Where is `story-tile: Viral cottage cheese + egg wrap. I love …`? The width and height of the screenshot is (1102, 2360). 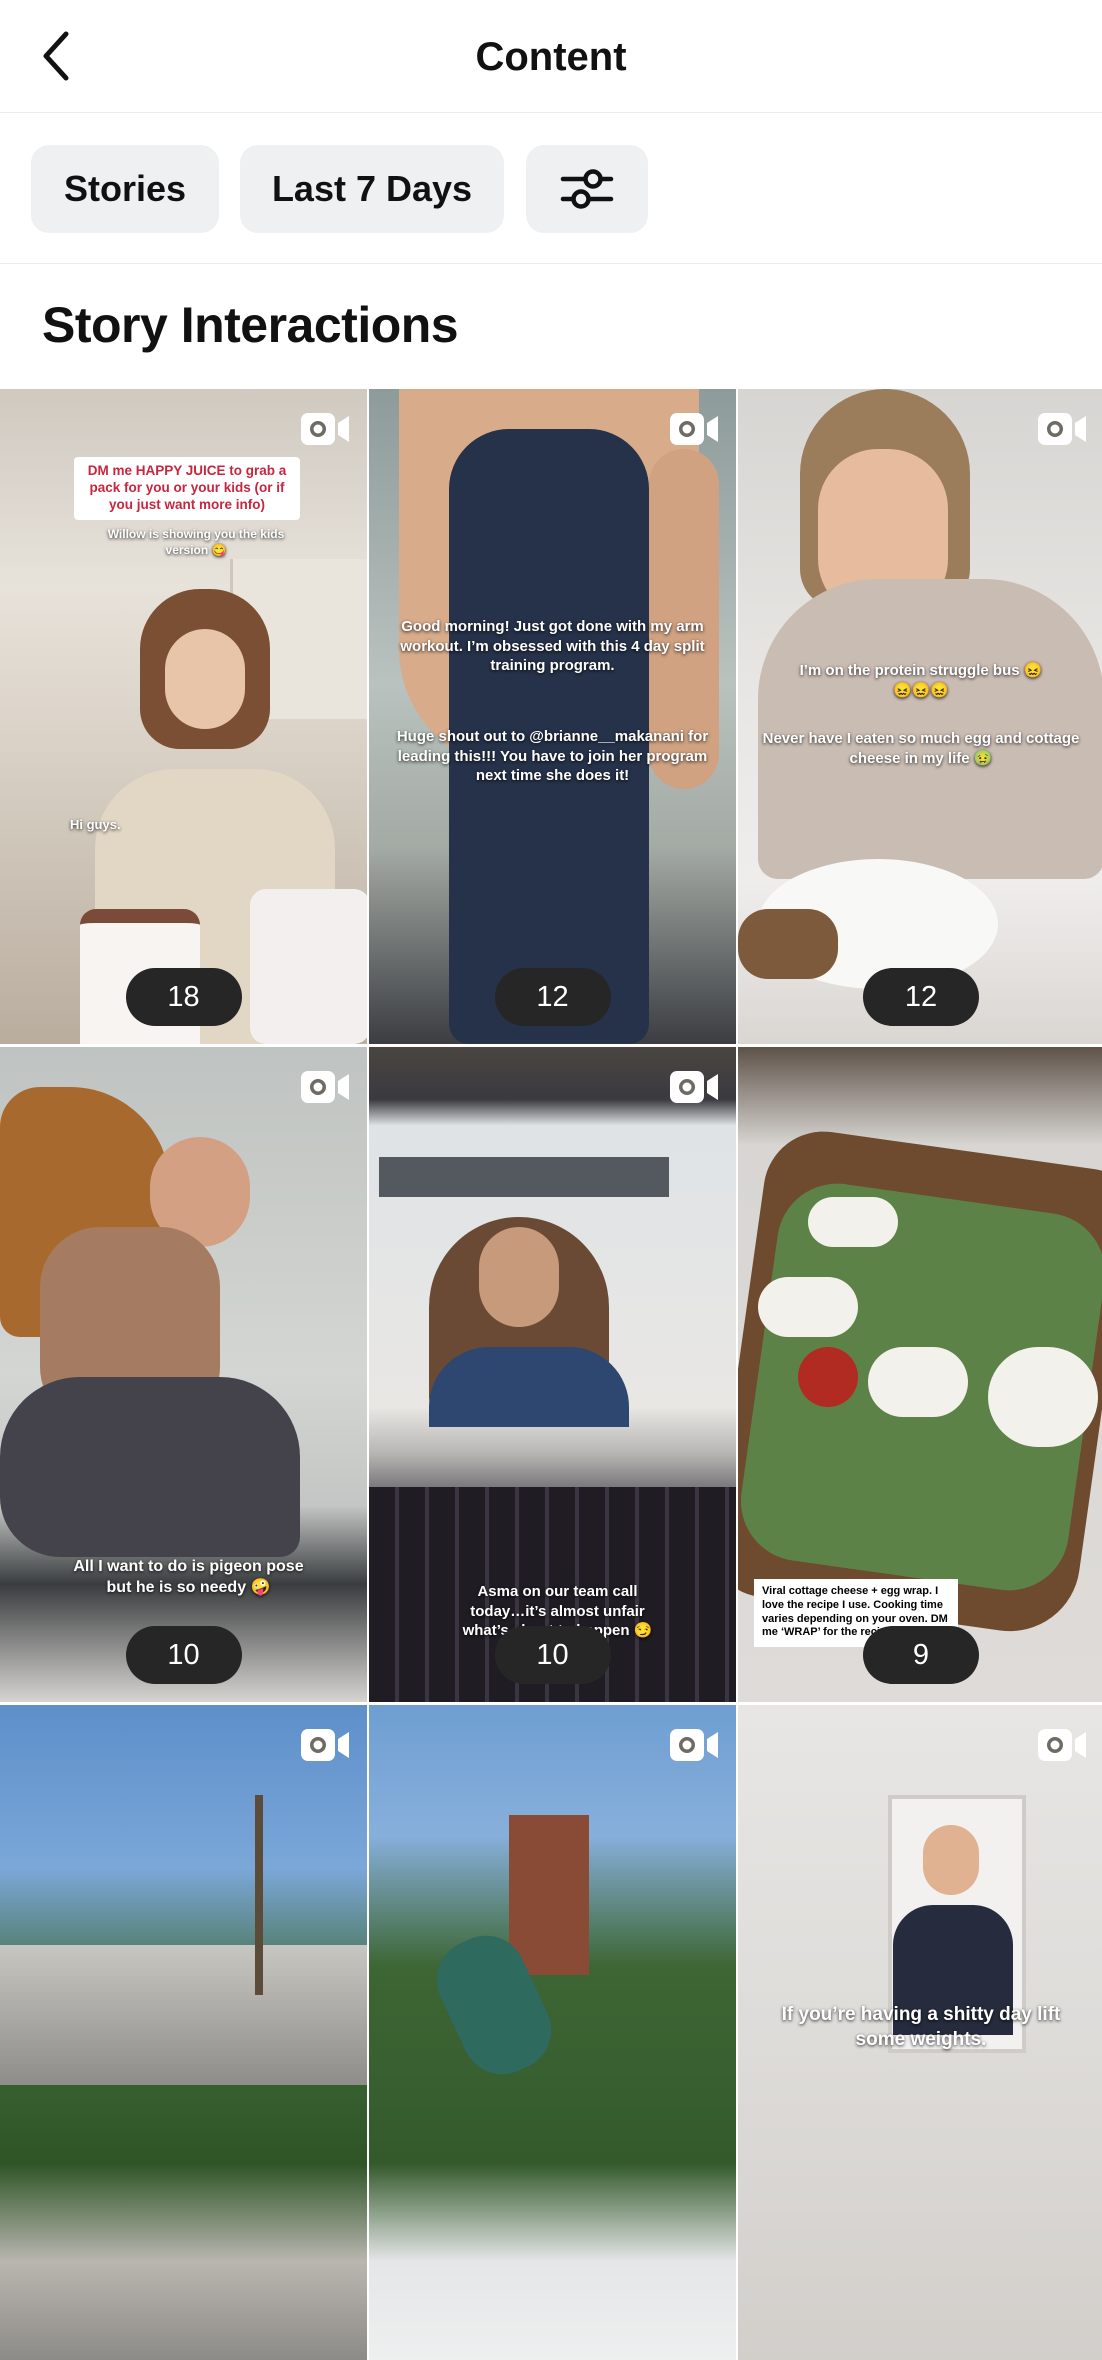
story-tile: Viral cottage cheese + egg wrap. I love … is located at coordinates (920, 1374).